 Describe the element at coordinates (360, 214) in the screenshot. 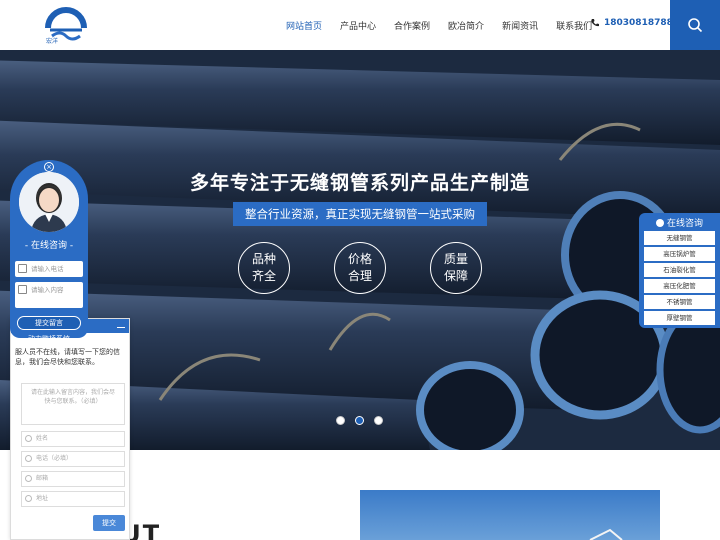

I see `hero-subtitle: 整合行业资源，真正实现无缝钢管一站式采购` at that location.